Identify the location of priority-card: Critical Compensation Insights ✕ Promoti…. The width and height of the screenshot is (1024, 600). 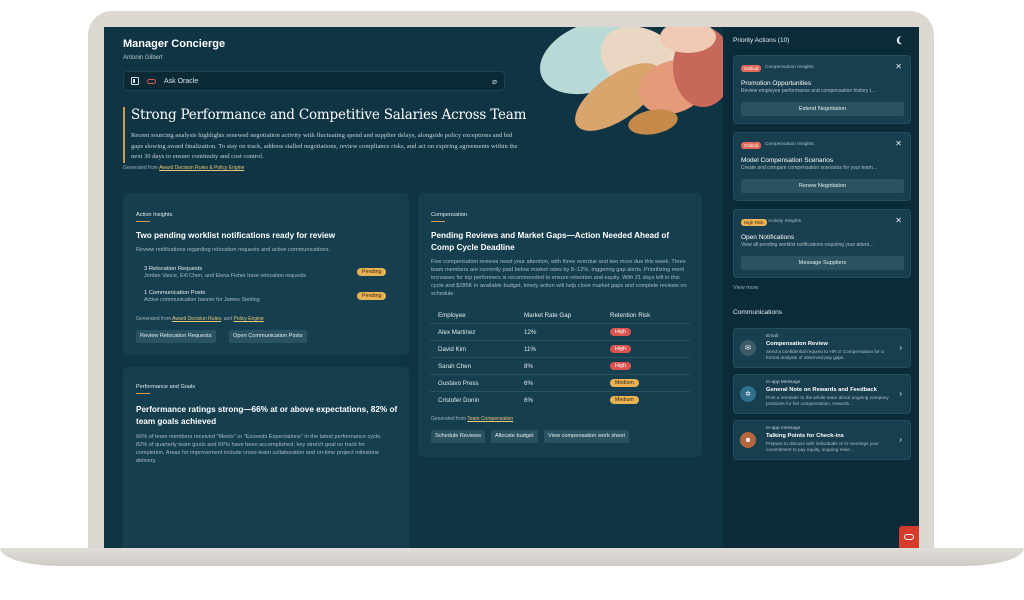
(822, 89).